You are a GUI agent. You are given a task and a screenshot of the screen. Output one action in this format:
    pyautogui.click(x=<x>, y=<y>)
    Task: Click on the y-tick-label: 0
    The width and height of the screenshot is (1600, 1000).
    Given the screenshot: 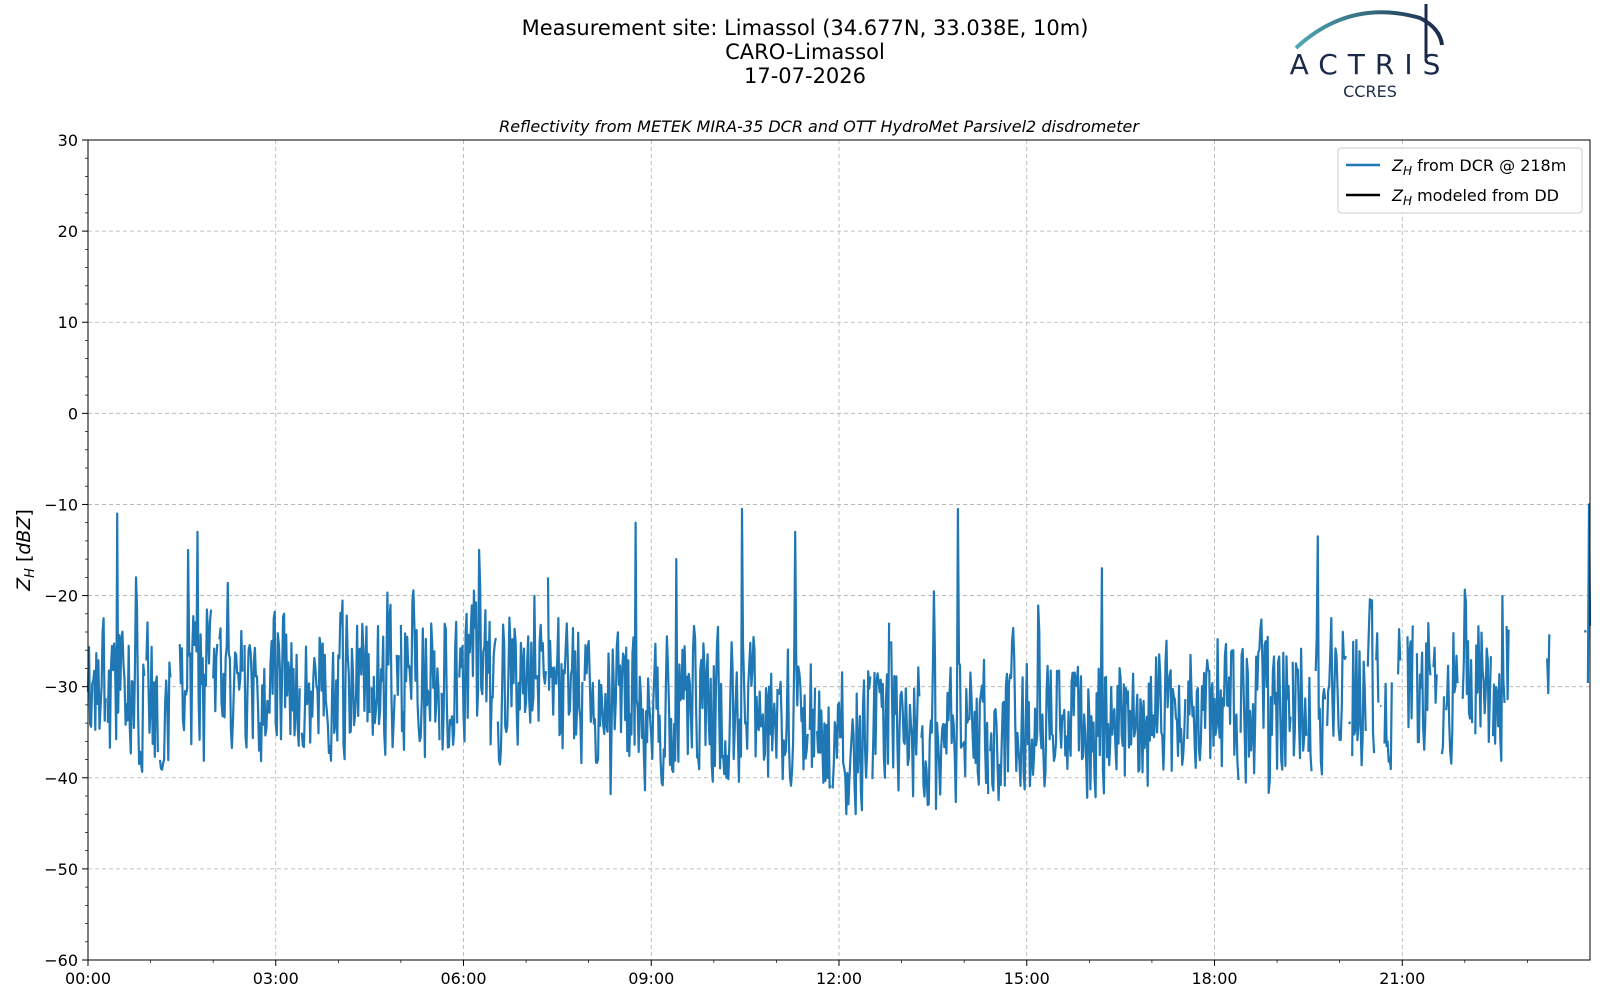 What is the action you would take?
    pyautogui.click(x=73, y=413)
    